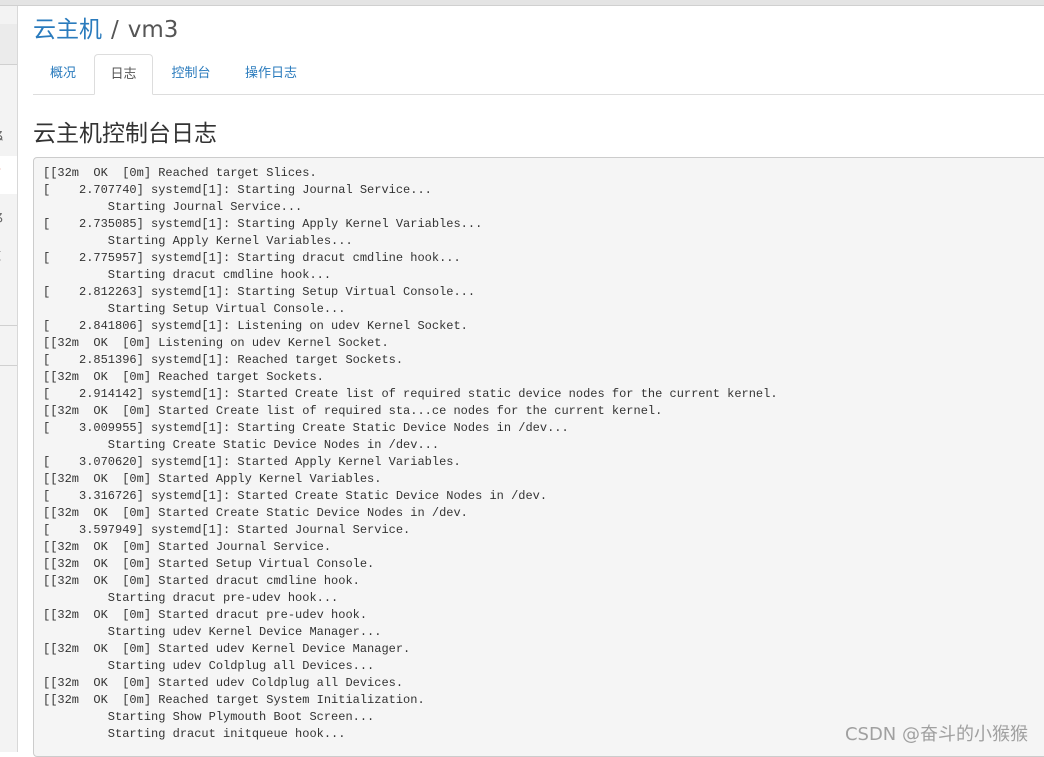  Describe the element at coordinates (3, 174) in the screenshot. I see `sidebar-item-fragment: ʃ` at that location.